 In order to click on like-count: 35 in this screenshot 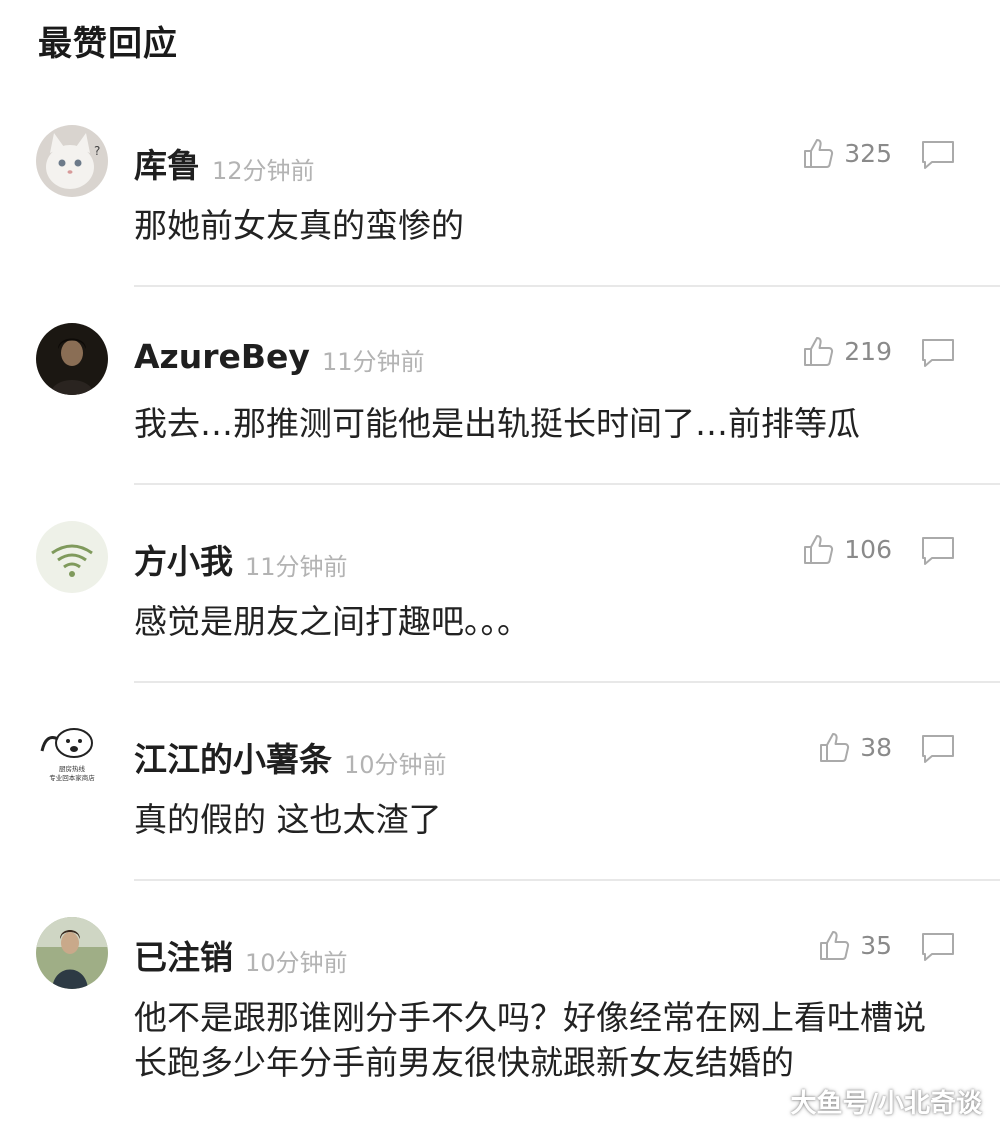, I will do `click(876, 945)`.